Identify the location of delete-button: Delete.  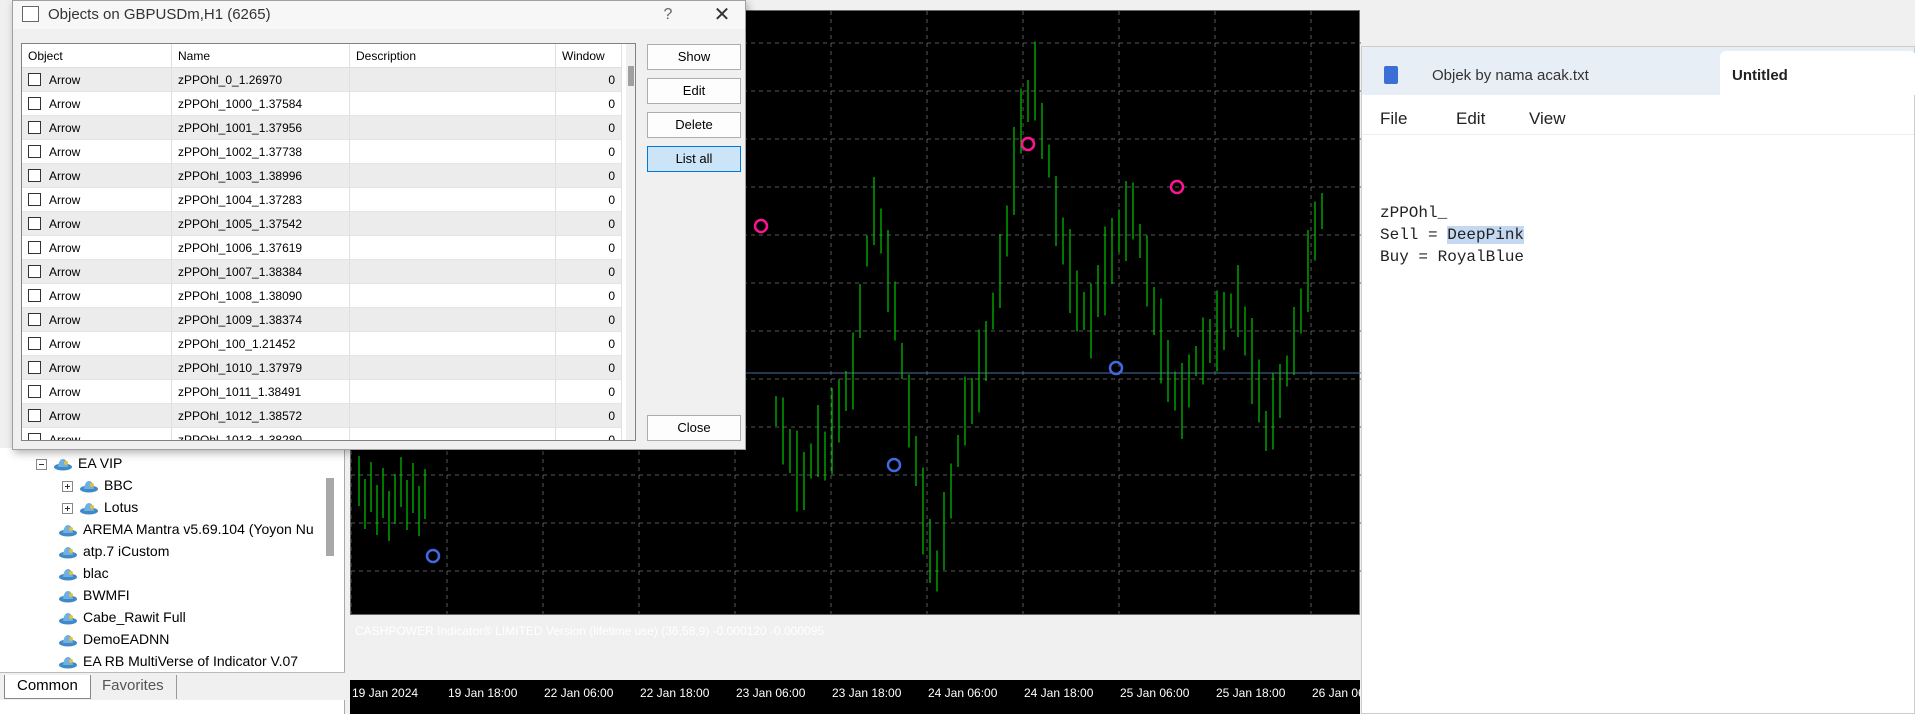
(694, 125).